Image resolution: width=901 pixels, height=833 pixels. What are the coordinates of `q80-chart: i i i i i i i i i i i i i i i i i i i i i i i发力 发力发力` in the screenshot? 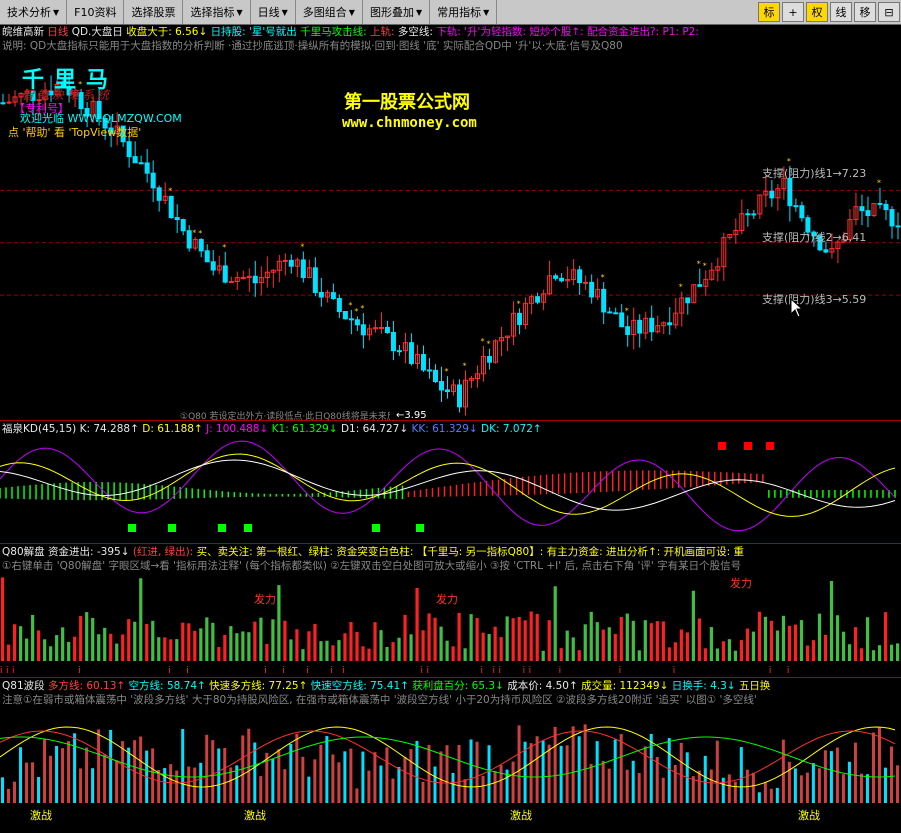 It's located at (450, 624).